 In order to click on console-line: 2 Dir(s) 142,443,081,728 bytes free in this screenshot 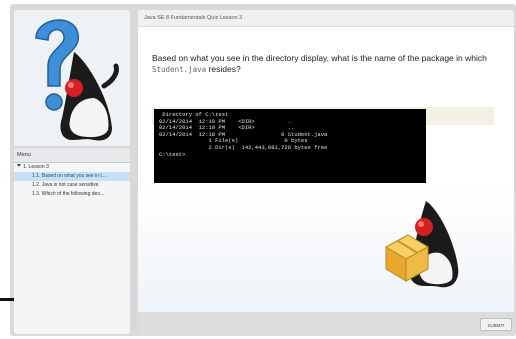, I will do `click(243, 147)`.